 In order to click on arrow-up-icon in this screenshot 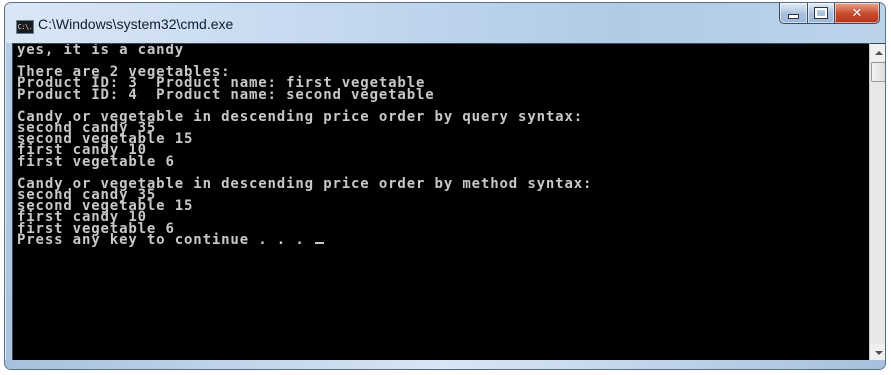, I will do `click(878, 52)`.